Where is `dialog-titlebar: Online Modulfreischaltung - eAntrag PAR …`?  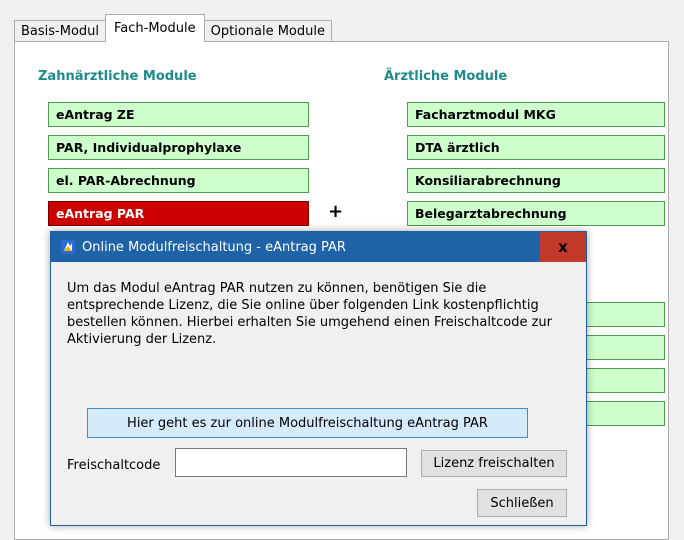 dialog-titlebar: Online Modulfreischaltung - eAntrag PAR … is located at coordinates (318, 247).